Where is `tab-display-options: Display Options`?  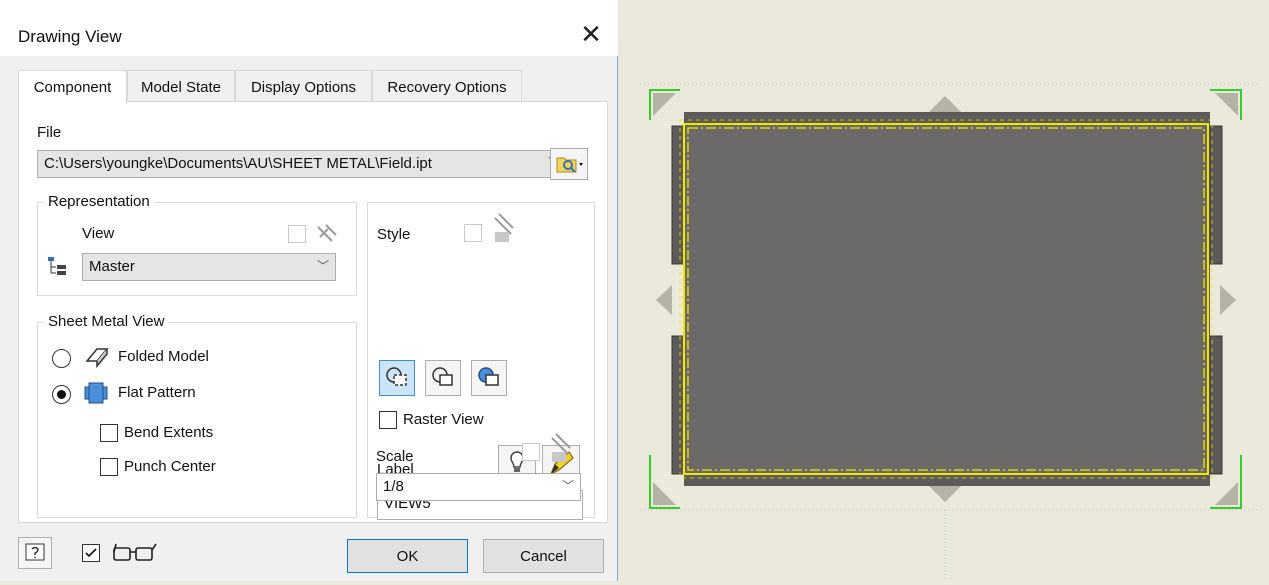 tab-display-options: Display Options is located at coordinates (303, 86).